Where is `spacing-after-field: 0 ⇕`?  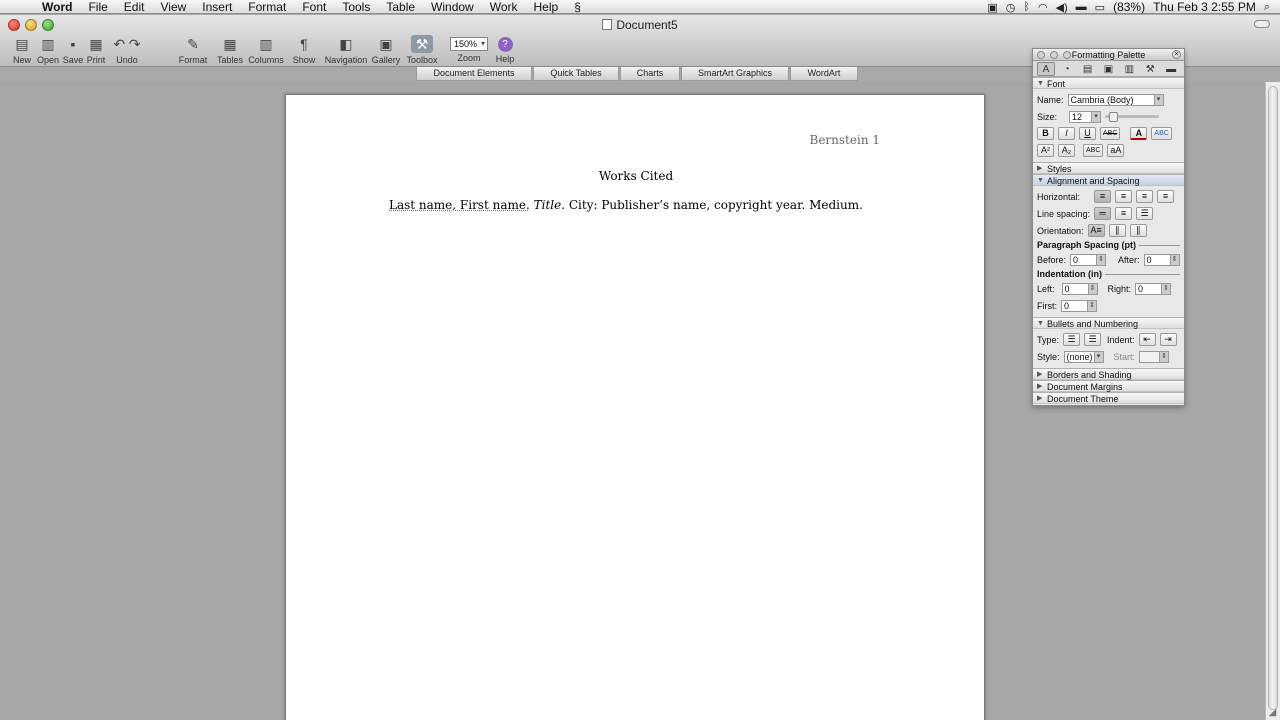 spacing-after-field: 0 ⇕ is located at coordinates (1161, 259).